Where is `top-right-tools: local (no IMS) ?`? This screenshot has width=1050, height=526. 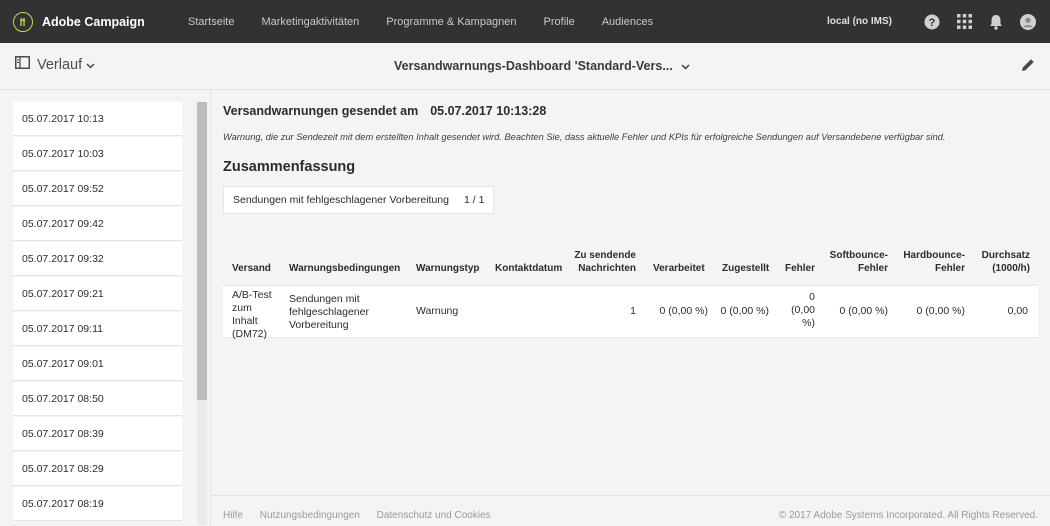
top-right-tools: local (no IMS) ? is located at coordinates (931, 21).